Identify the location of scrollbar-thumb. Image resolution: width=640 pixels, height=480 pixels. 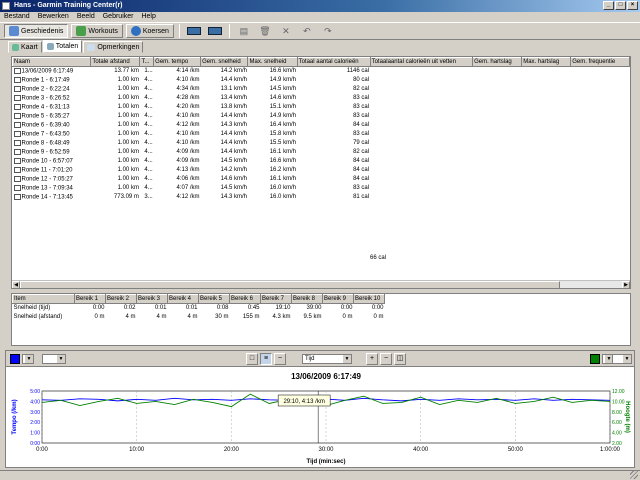
(290, 284).